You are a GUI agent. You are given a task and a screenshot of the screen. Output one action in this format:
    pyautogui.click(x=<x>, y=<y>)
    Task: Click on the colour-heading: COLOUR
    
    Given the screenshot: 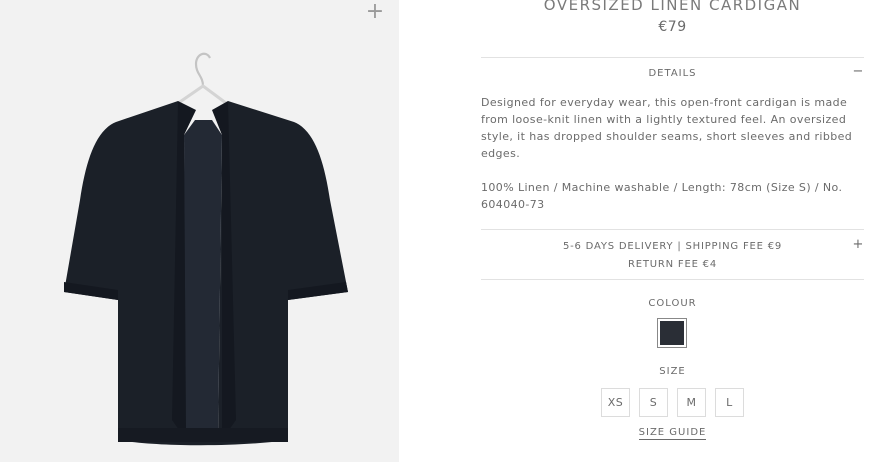 What is the action you would take?
    pyautogui.click(x=672, y=303)
    